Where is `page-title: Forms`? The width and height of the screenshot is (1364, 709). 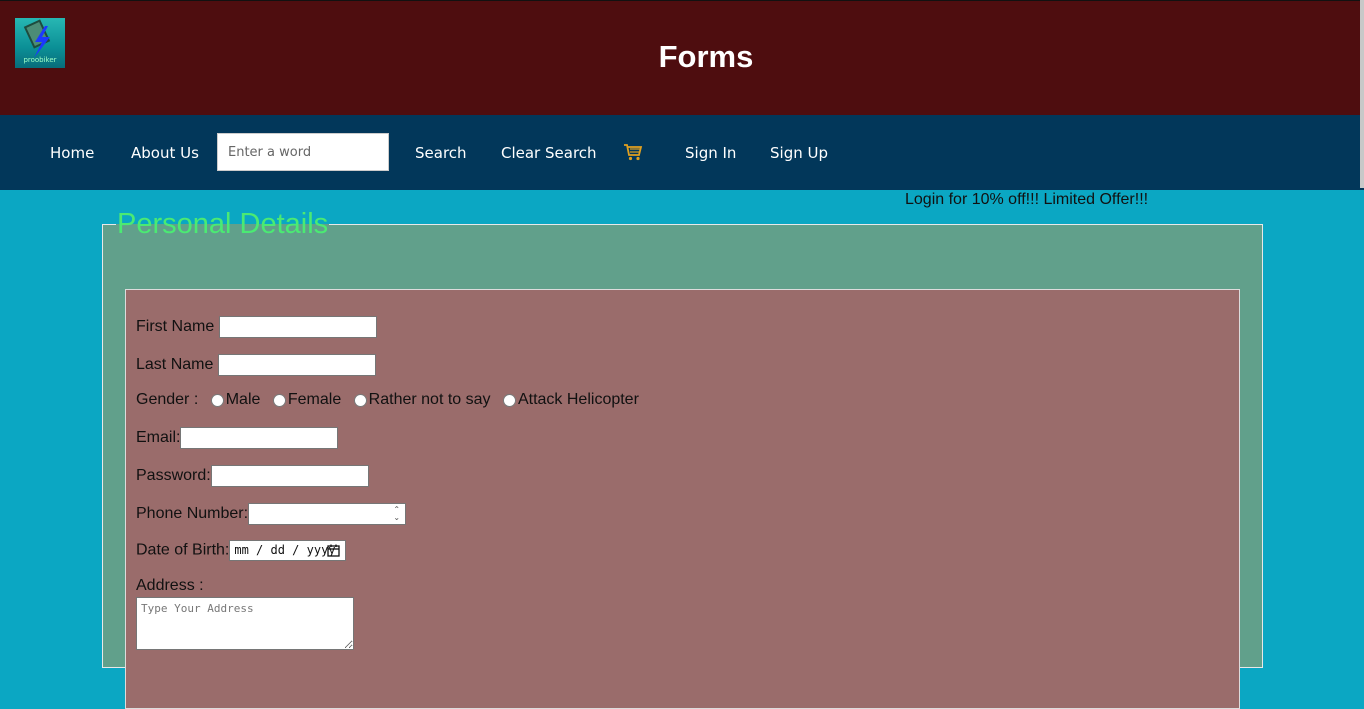
page-title: Forms is located at coordinates (706, 56).